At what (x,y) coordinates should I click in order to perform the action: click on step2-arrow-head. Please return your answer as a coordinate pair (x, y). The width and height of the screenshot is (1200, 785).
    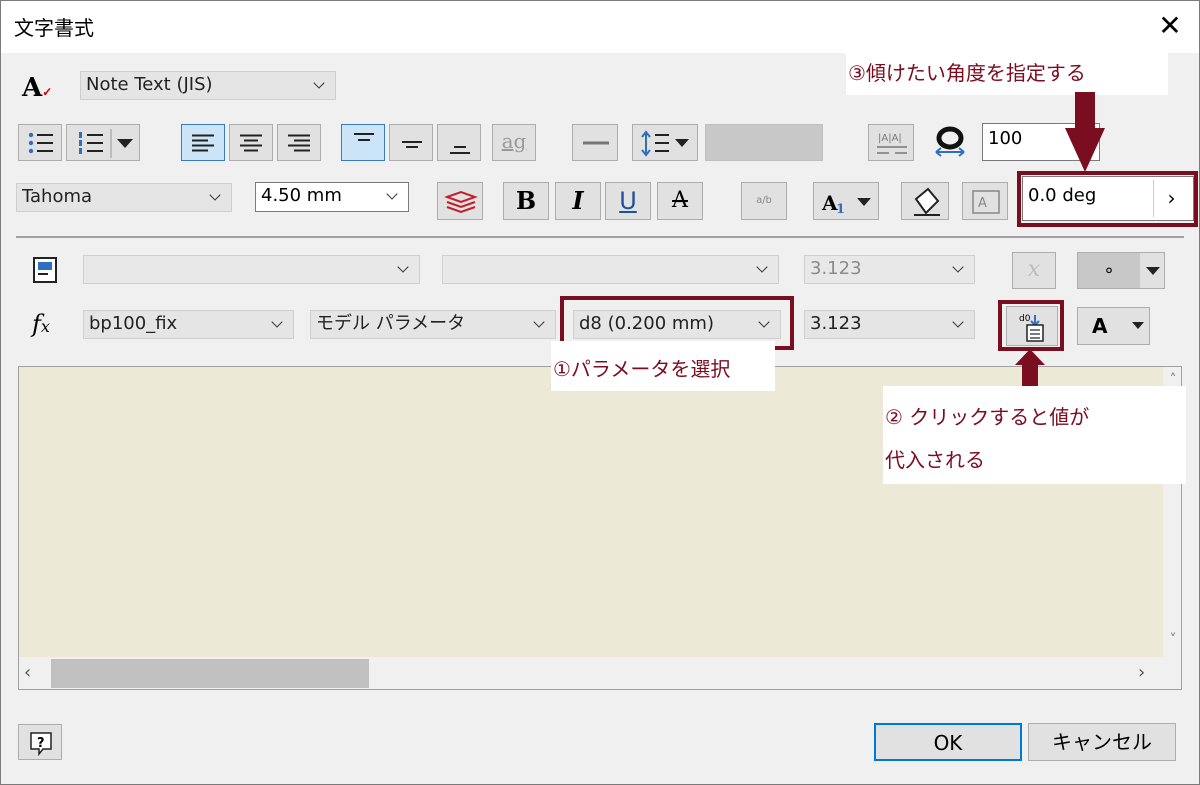
    Looking at the image, I should click on (1030, 357).